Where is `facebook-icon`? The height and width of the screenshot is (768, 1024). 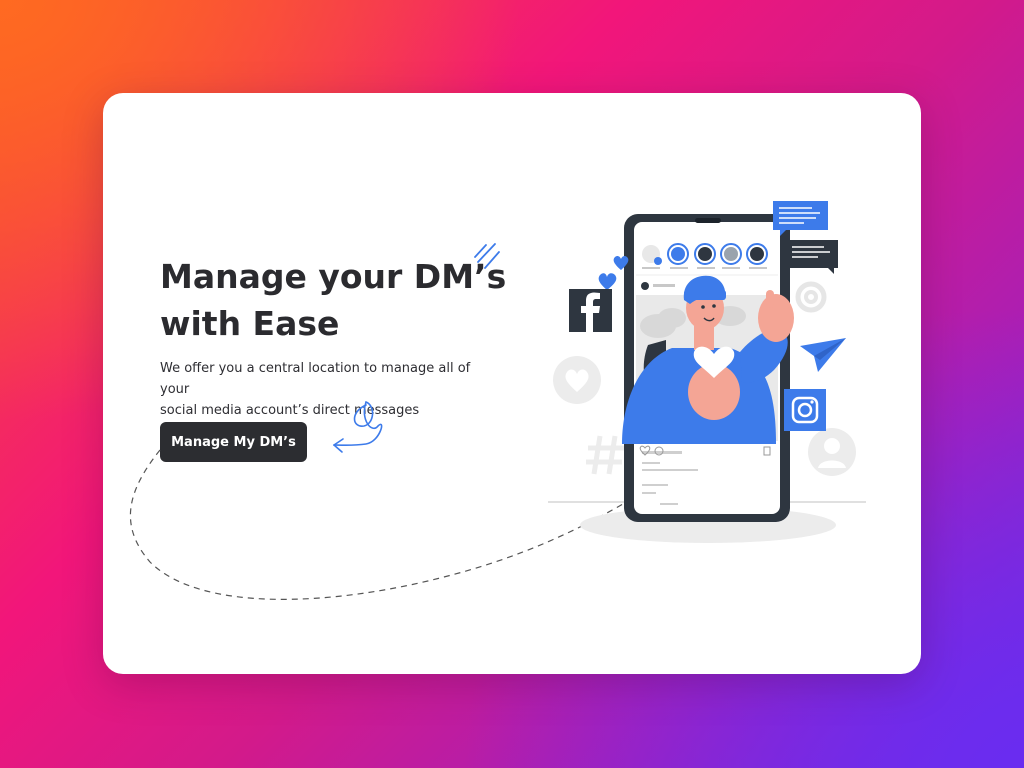 facebook-icon is located at coordinates (590, 310).